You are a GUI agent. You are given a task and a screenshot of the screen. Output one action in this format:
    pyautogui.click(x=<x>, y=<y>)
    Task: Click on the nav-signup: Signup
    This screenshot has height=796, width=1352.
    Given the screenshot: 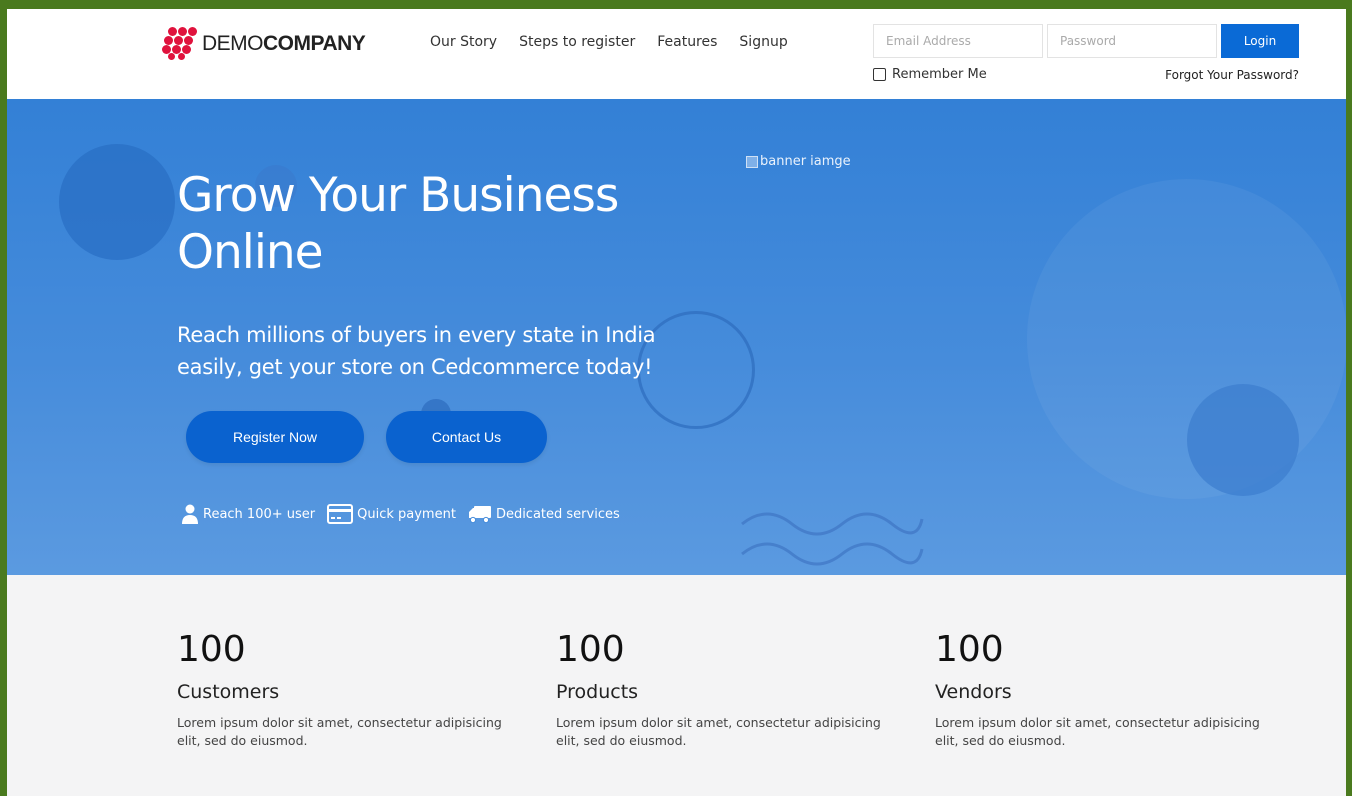 What is the action you would take?
    pyautogui.click(x=763, y=42)
    